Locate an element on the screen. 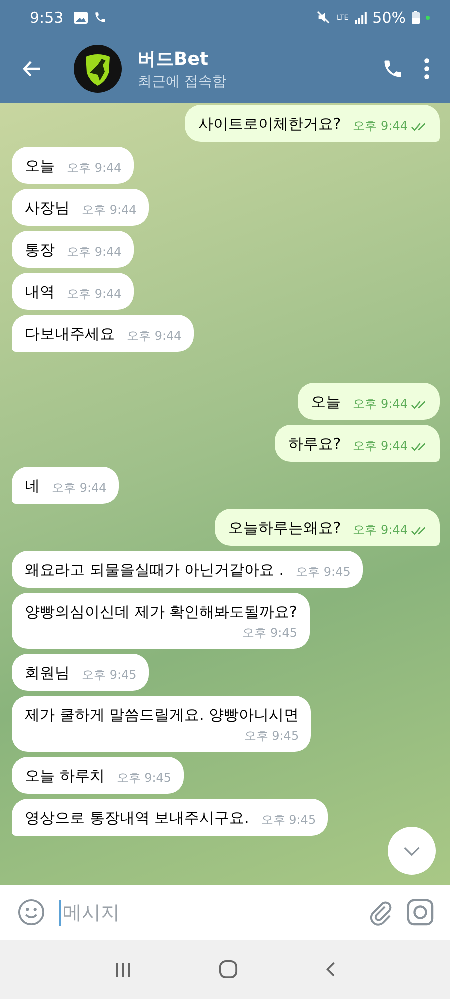 This screenshot has width=450, height=999. message-text: 하루요? is located at coordinates (315, 444).